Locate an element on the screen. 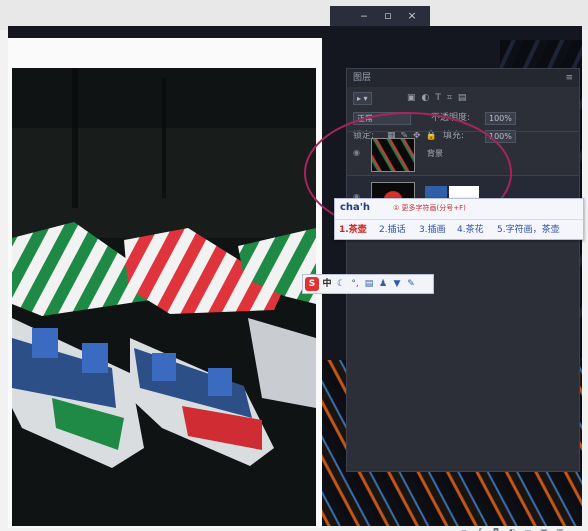 The image size is (588, 531). keyboard-icon: ▤ is located at coordinates (369, 284).